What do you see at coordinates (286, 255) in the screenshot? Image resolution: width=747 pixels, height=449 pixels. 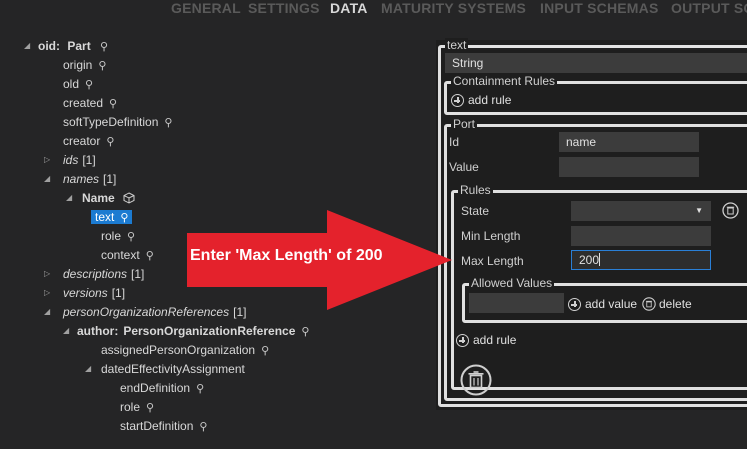 I see `callout-text: Enter 'Max Length' of 200` at bounding box center [286, 255].